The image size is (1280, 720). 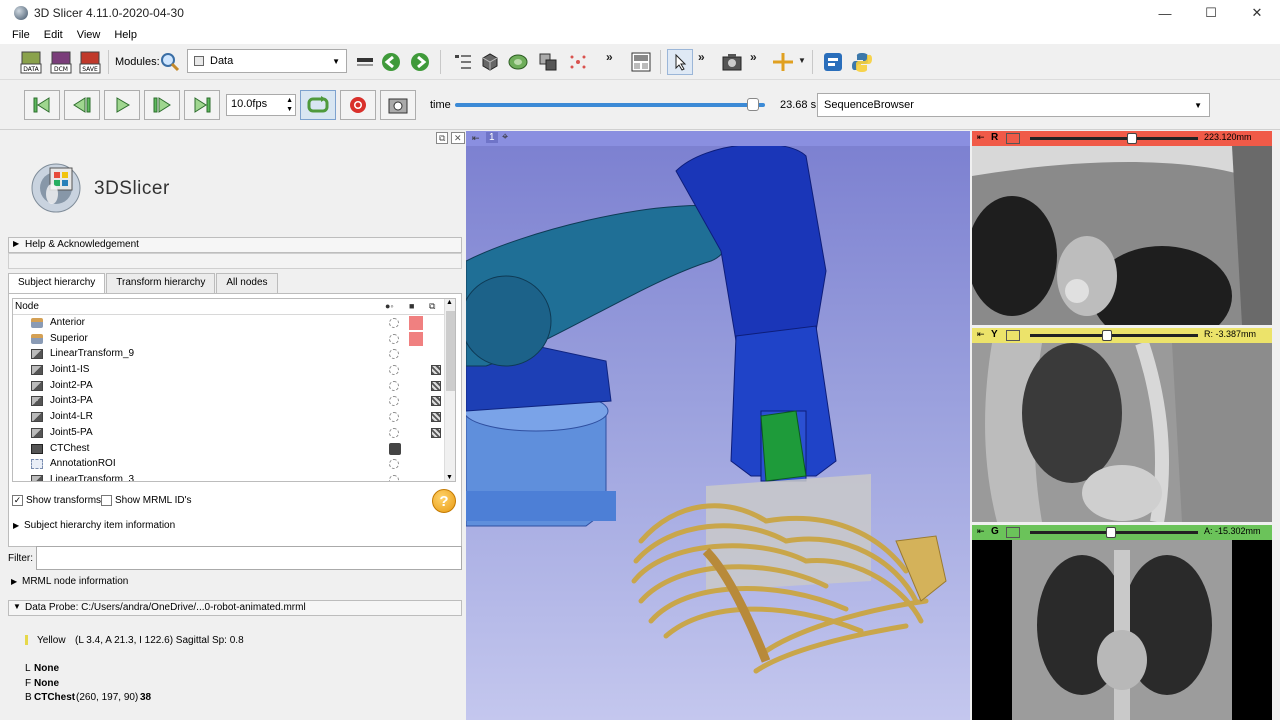 I want to click on red-slice-view, so click(x=1122, y=235).